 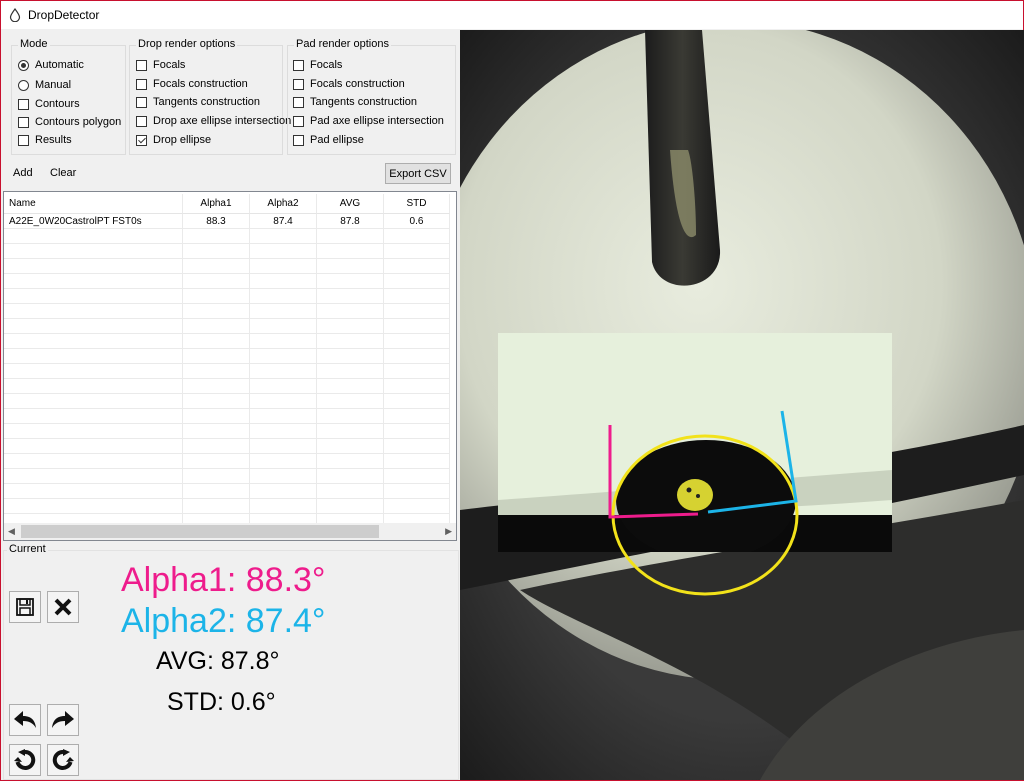 I want to click on header-alpha1: Alpha1, so click(x=216, y=204).